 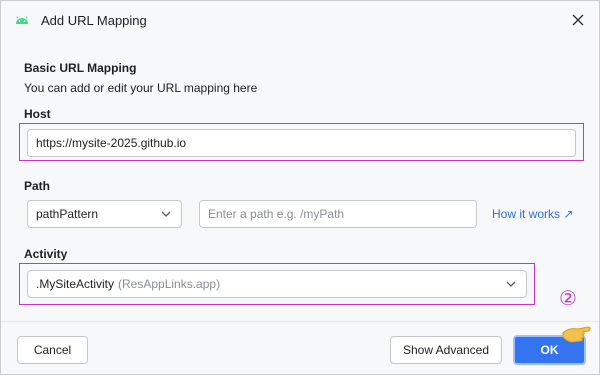 I want to click on path-input: Enter a path e.g. /myPath, so click(x=338, y=214).